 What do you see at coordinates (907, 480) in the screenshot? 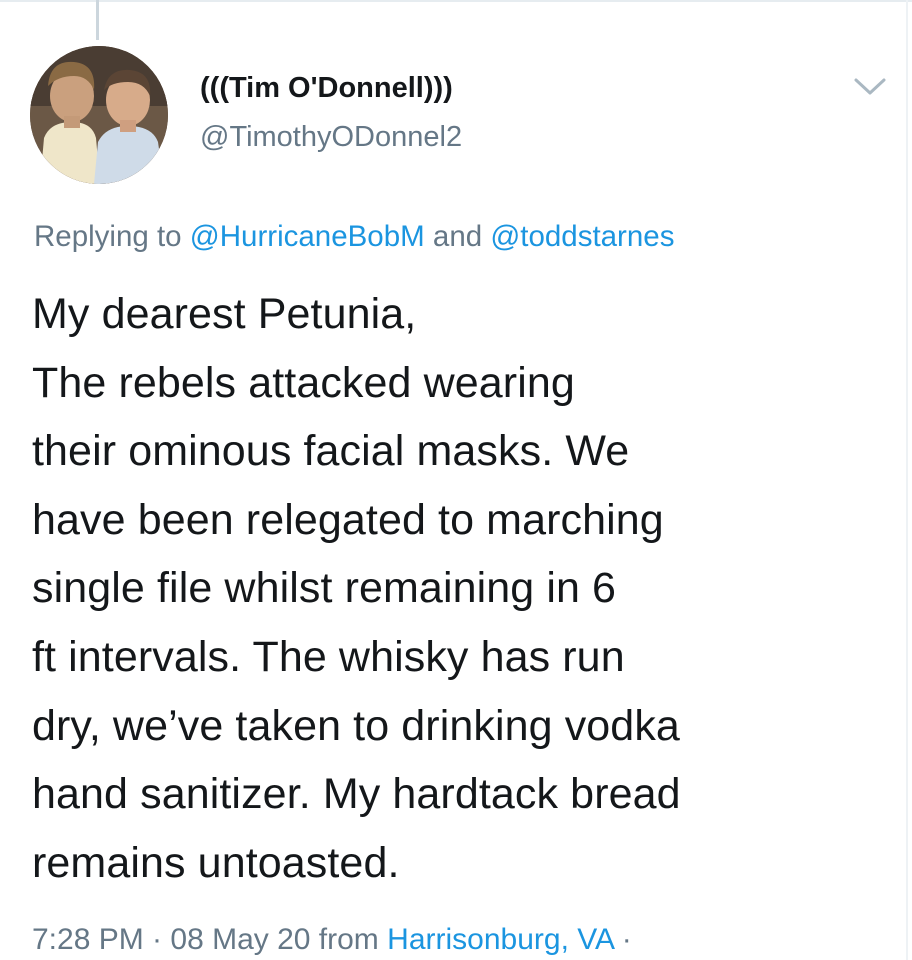
I see `right-edge-divider` at bounding box center [907, 480].